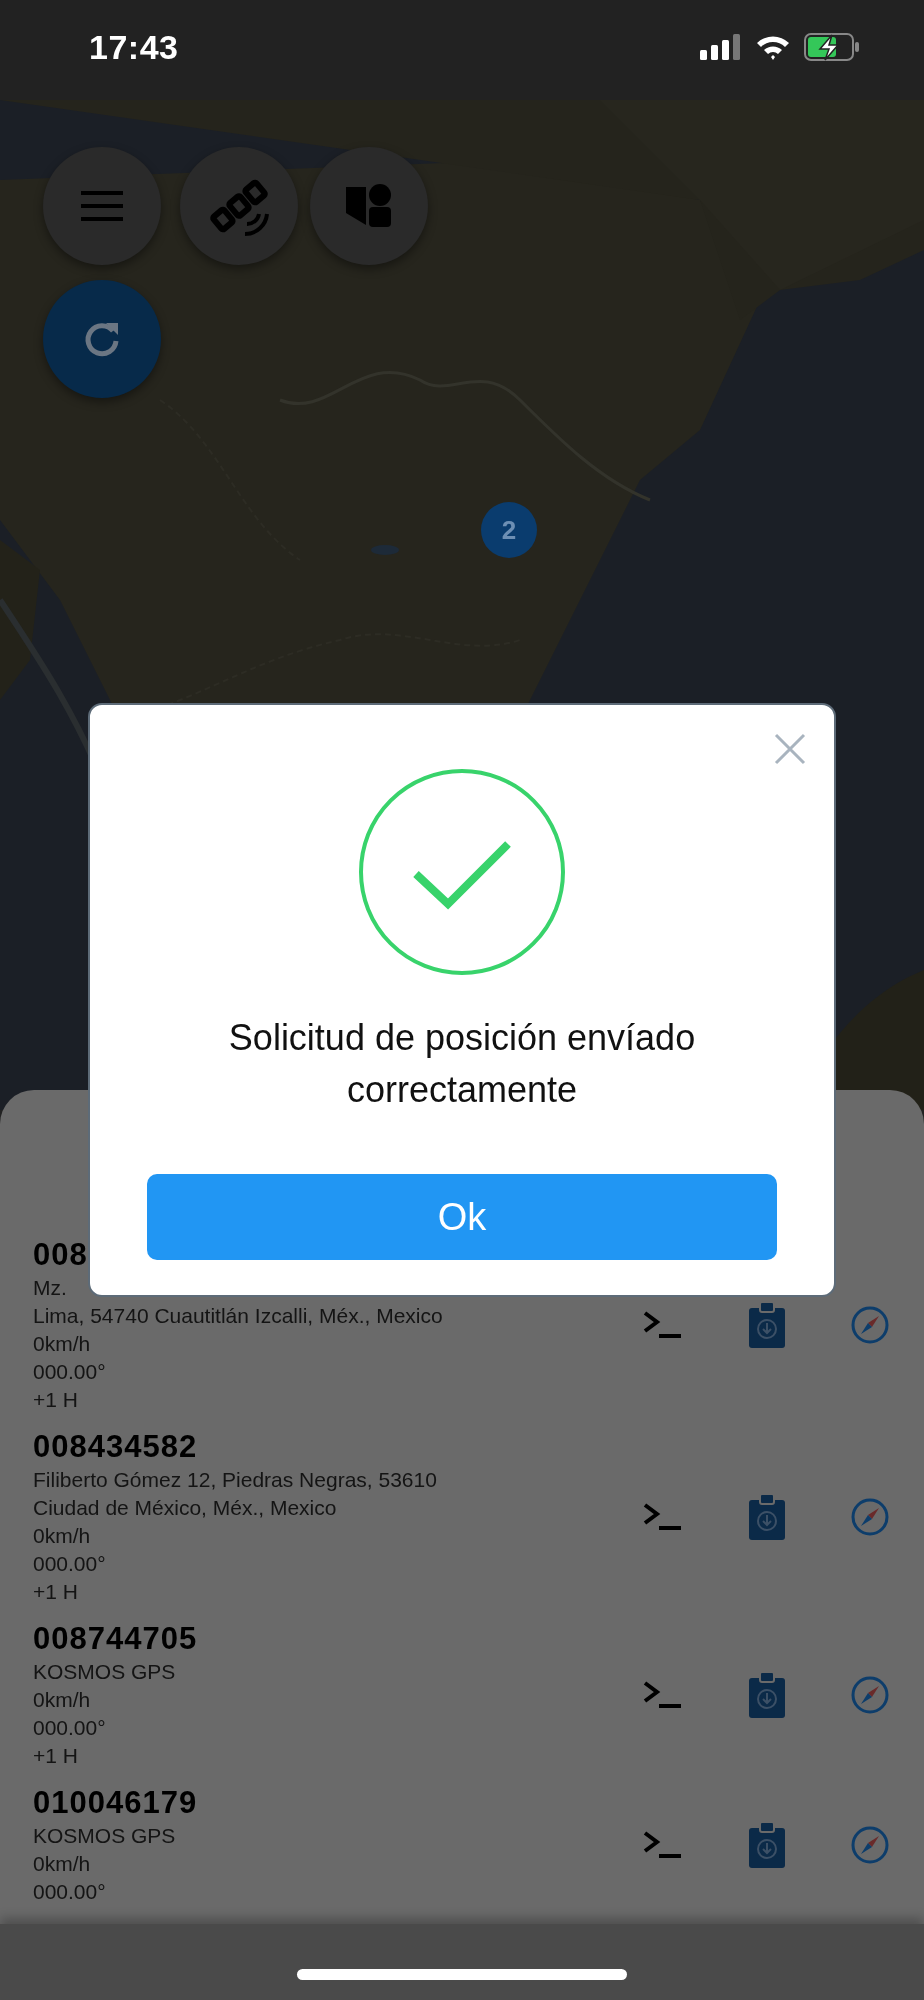 This screenshot has width=924, height=2000. Describe the element at coordinates (462, 872) in the screenshot. I see `success-check-icon` at that location.